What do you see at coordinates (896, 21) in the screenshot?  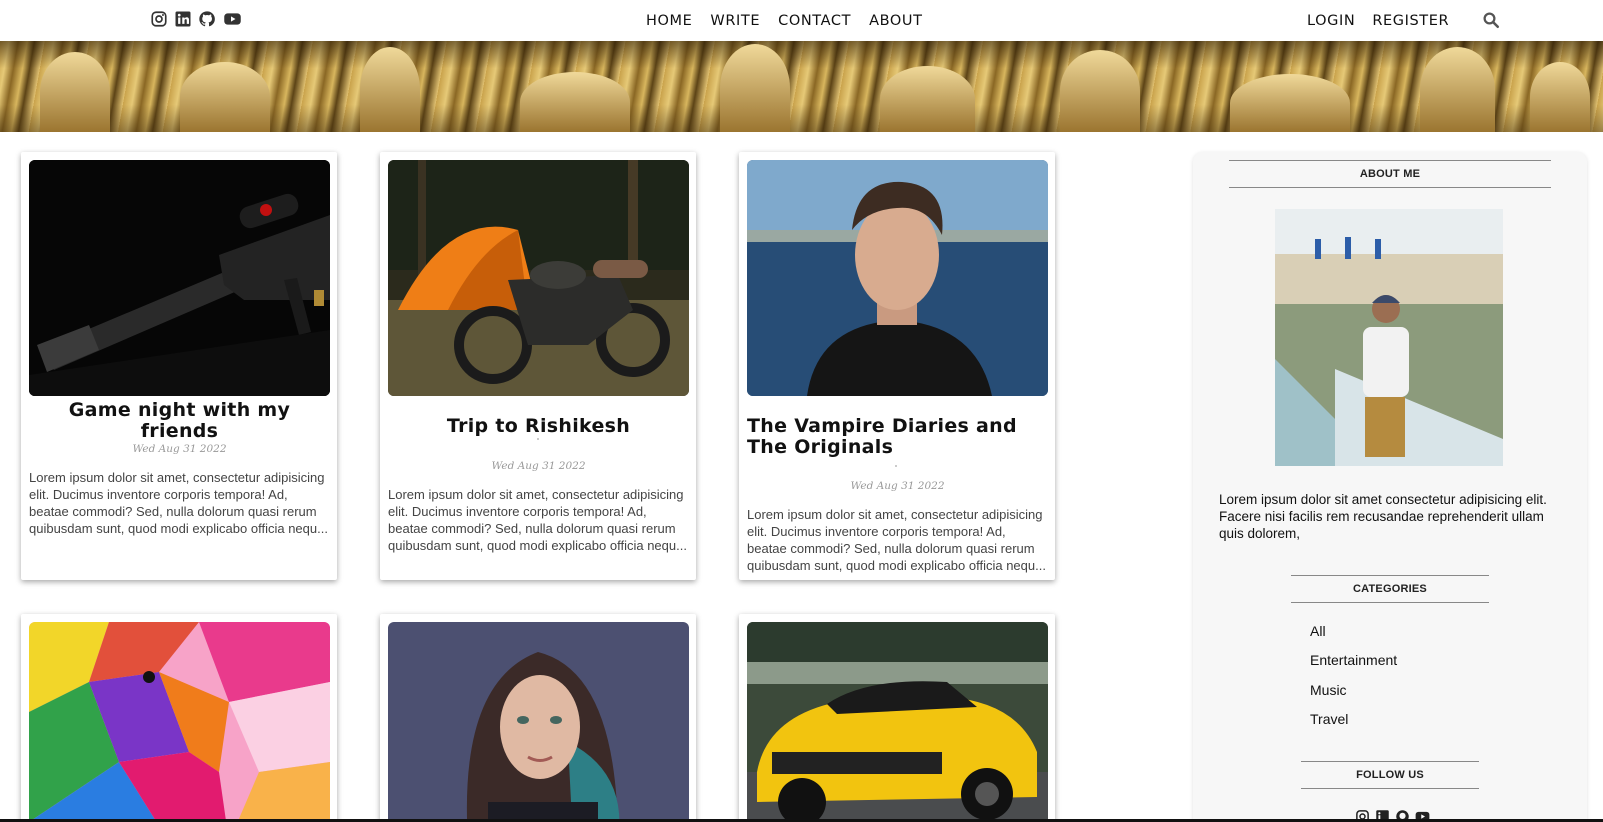 I see `nav-about-link: ABOUT` at bounding box center [896, 21].